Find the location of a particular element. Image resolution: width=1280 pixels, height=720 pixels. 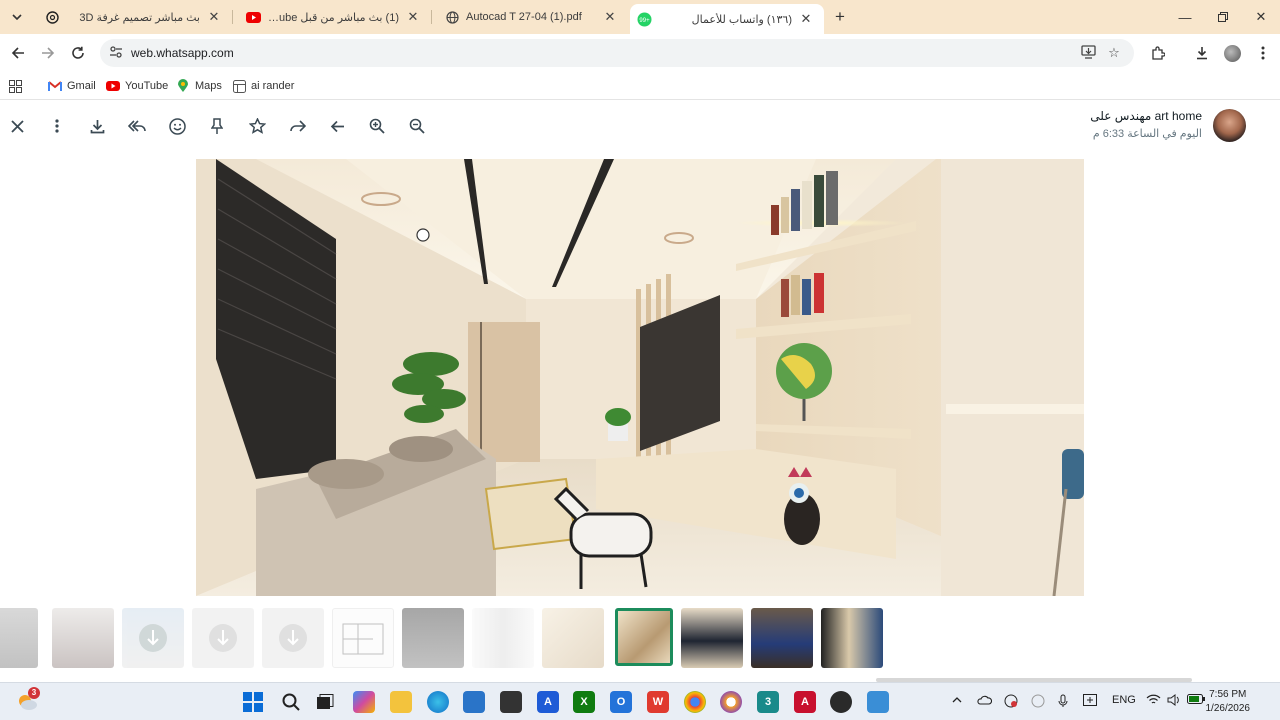

file-explorer-icon is located at coordinates (401, 702).